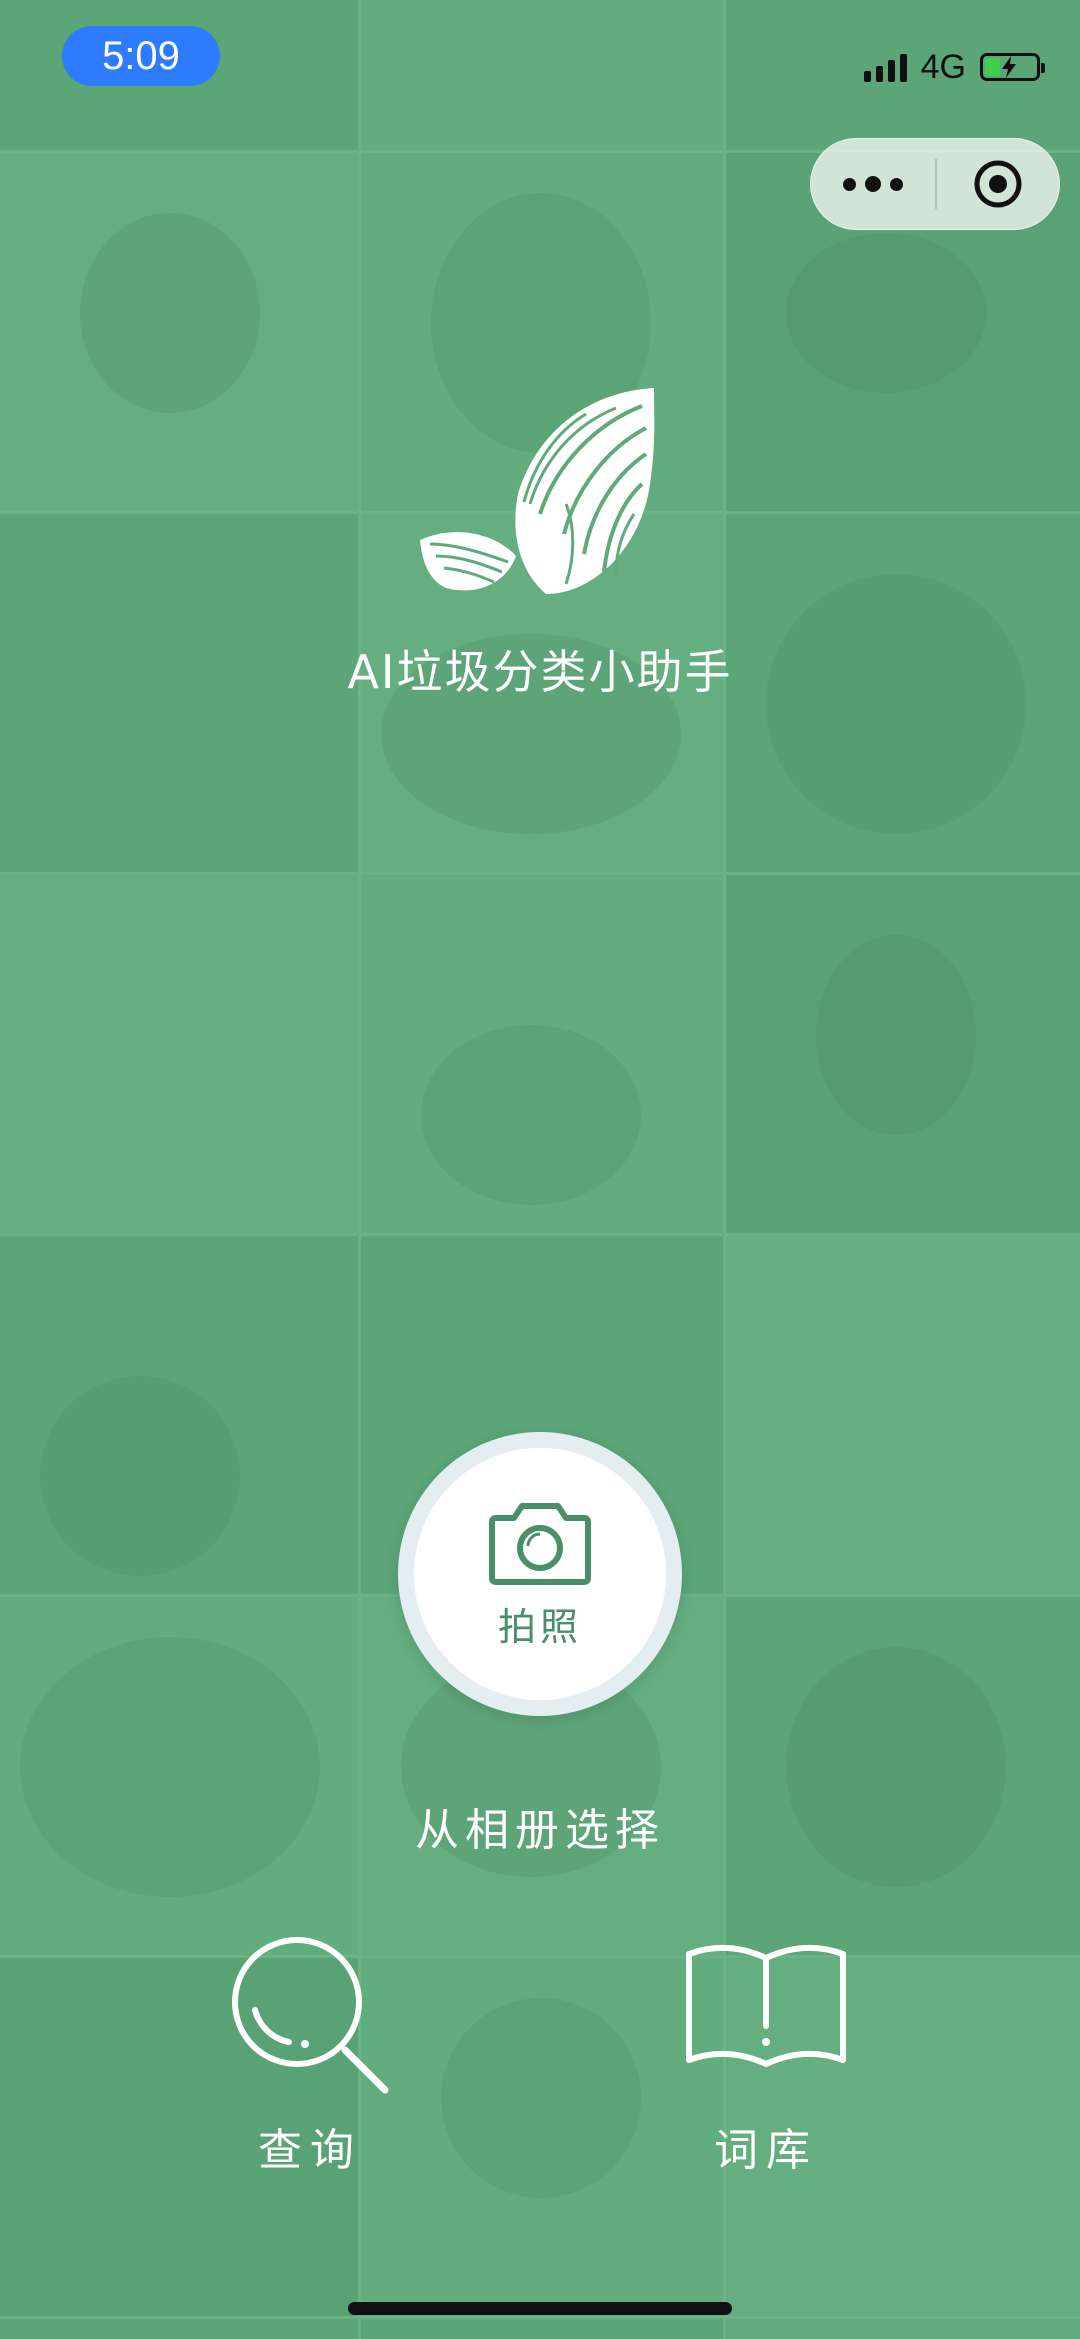  Describe the element at coordinates (766, 2150) in the screenshot. I see `library-label: 词库` at that location.